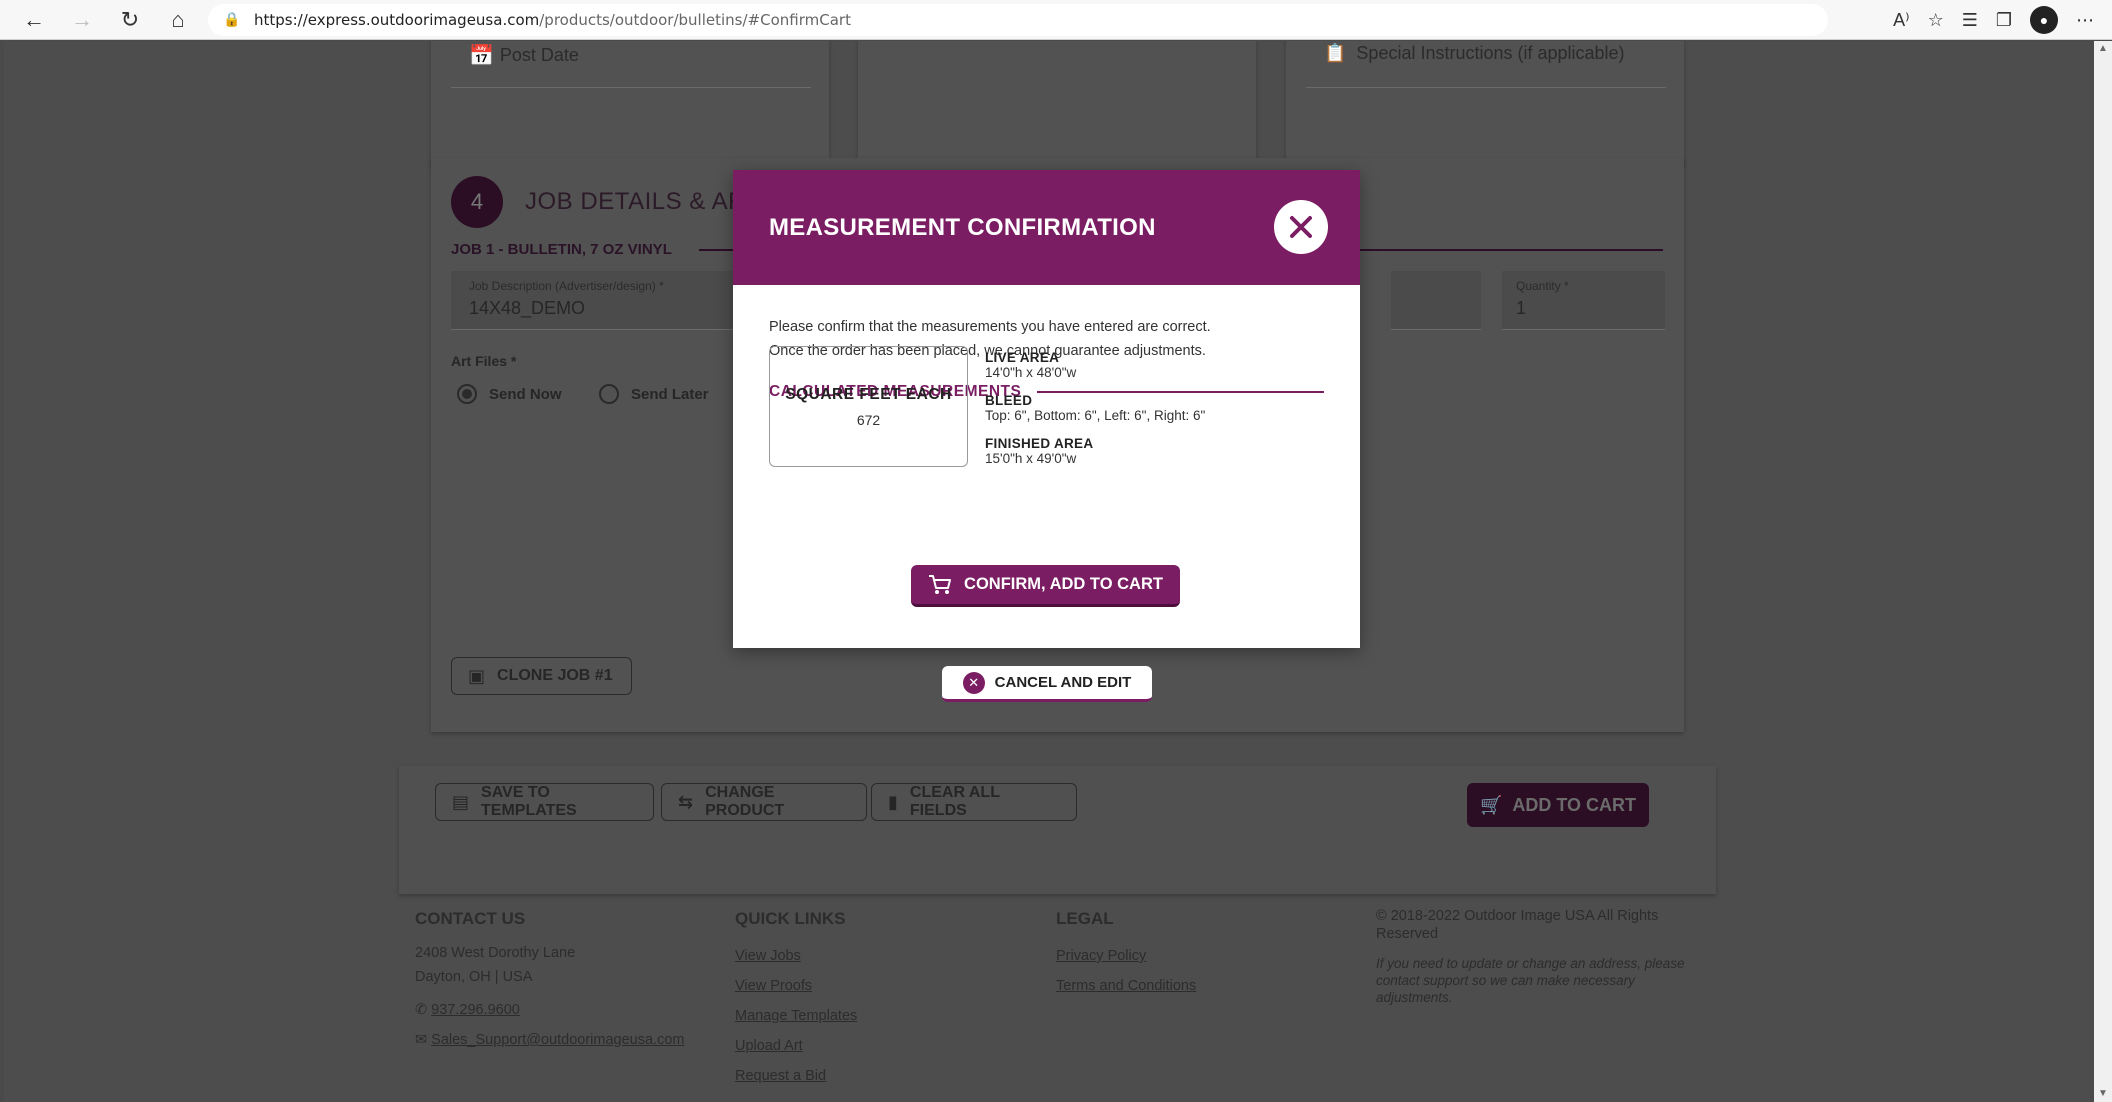 The height and width of the screenshot is (1102, 2112). I want to click on profile-avatar: ●, so click(2044, 20).